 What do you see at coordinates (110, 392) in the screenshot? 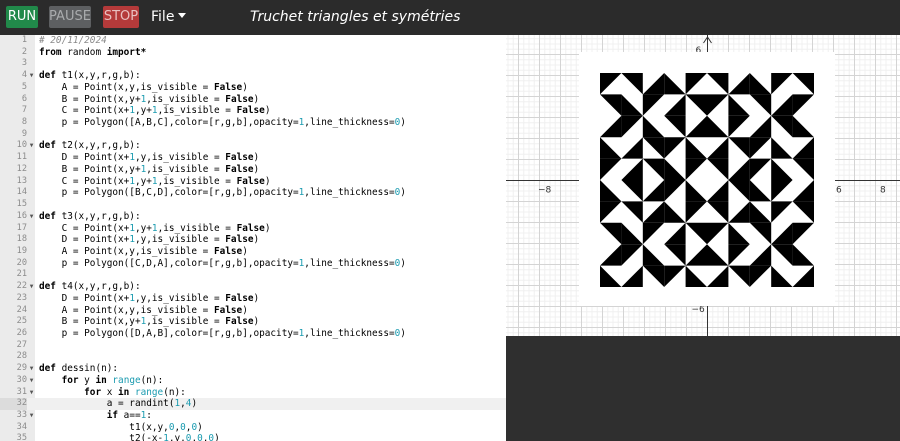
I see `code-token: x` at bounding box center [110, 392].